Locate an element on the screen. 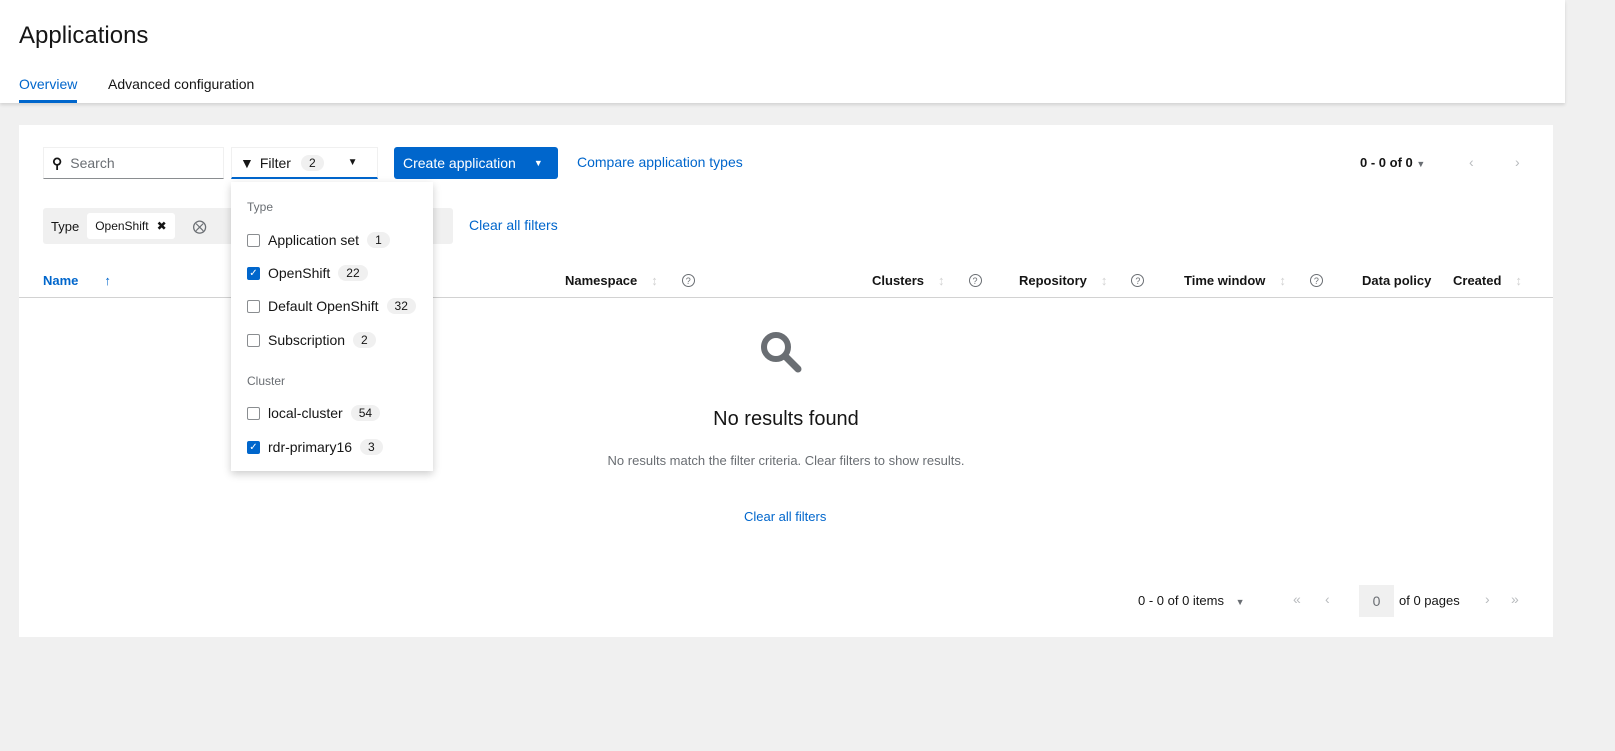 The width and height of the screenshot is (1615, 751). bottom-pagination-toggle: 0 - 0 of 0 items ▼ is located at coordinates (1191, 600).